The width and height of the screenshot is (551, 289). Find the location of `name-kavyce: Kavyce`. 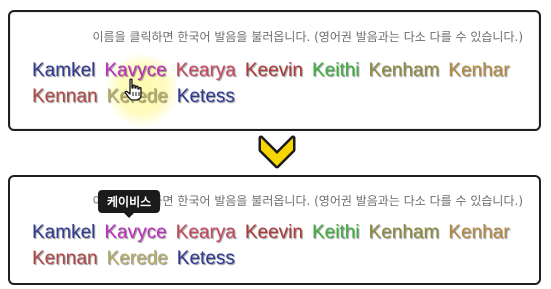

name-kavyce: Kavyce is located at coordinates (135, 233).